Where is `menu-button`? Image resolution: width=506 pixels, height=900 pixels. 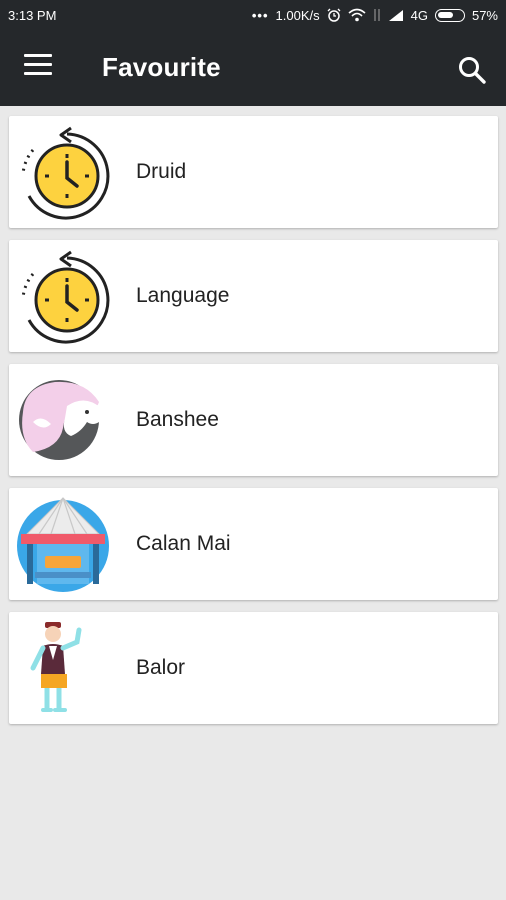
menu-button is located at coordinates (40, 68).